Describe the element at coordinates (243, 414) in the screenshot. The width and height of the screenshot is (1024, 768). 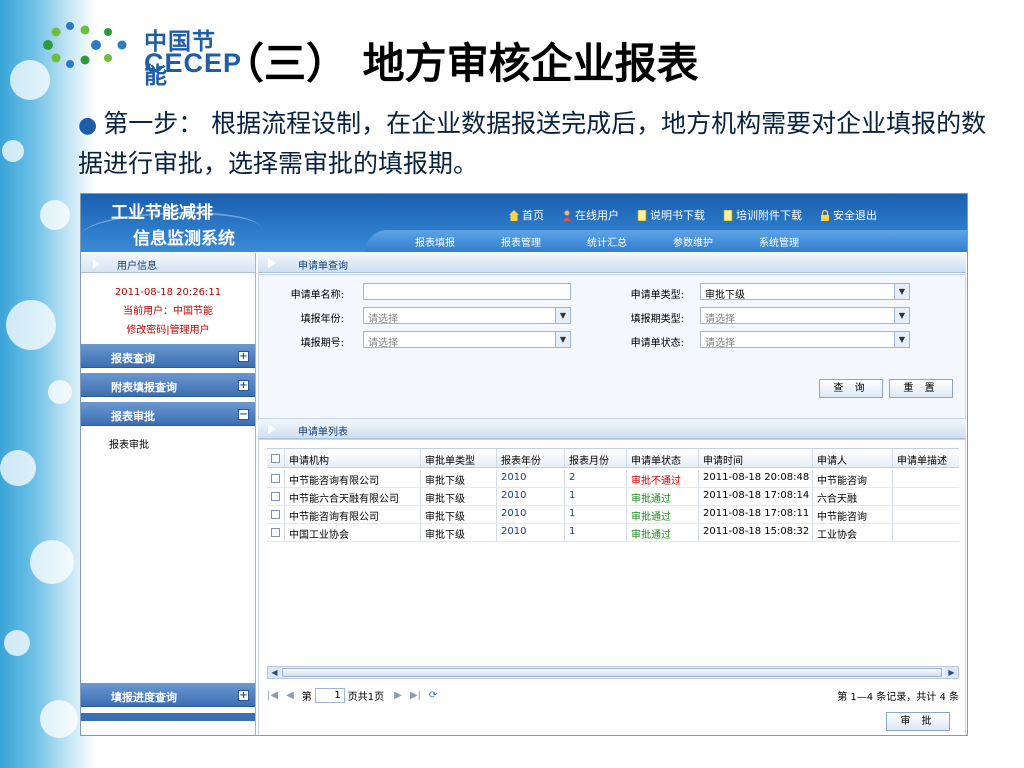
I see `collapse-icon: −` at that location.